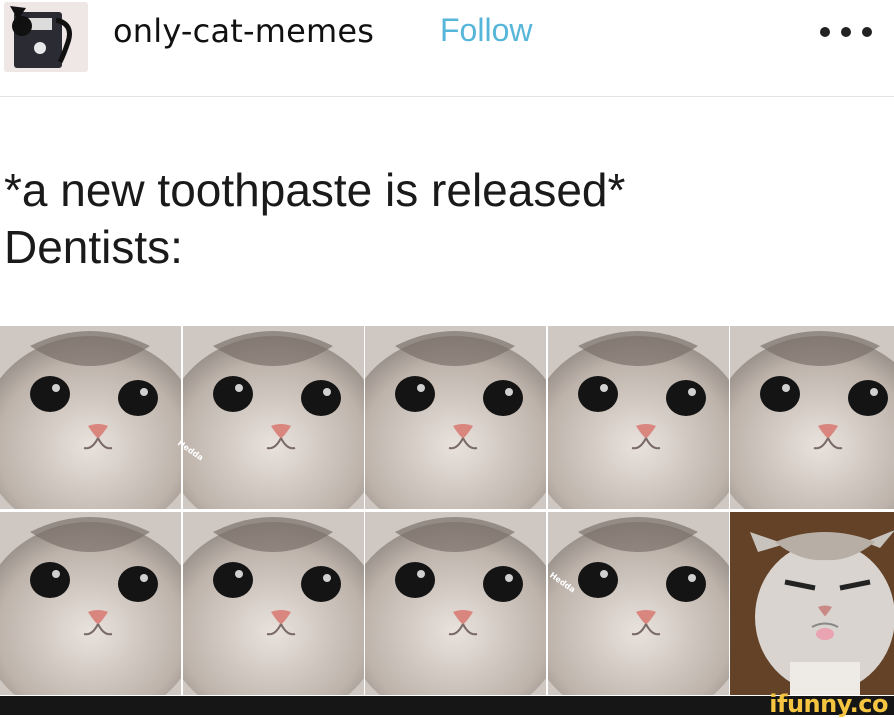  I want to click on cat-book-avatar-icon, so click(46, 37).